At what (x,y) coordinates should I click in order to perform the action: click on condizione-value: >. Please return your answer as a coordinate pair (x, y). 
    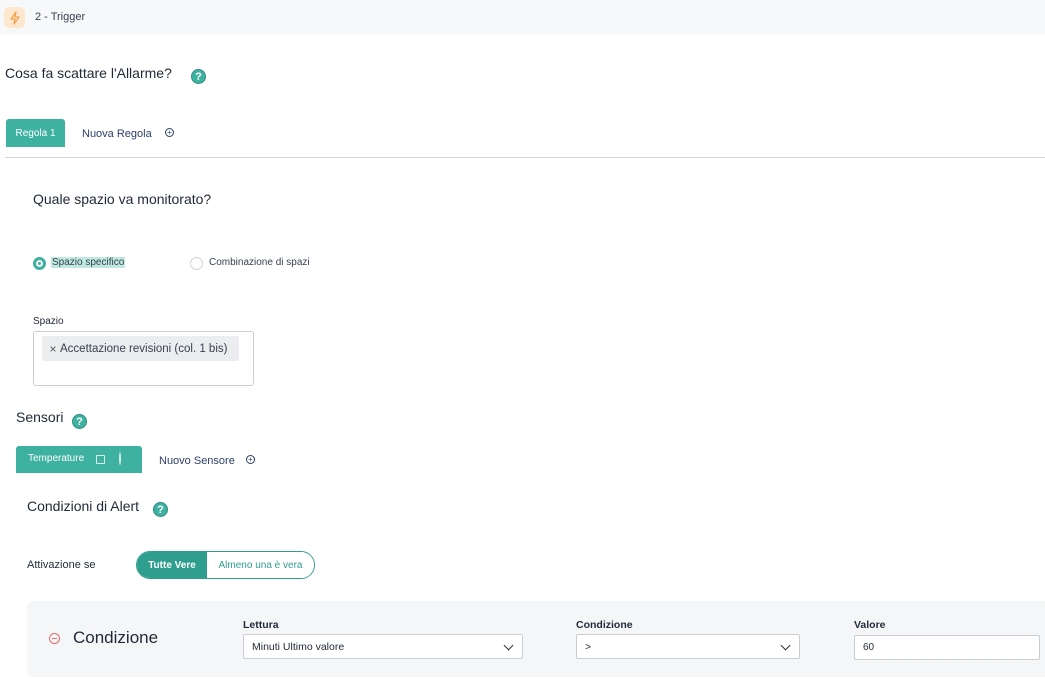
    Looking at the image, I should click on (588, 646).